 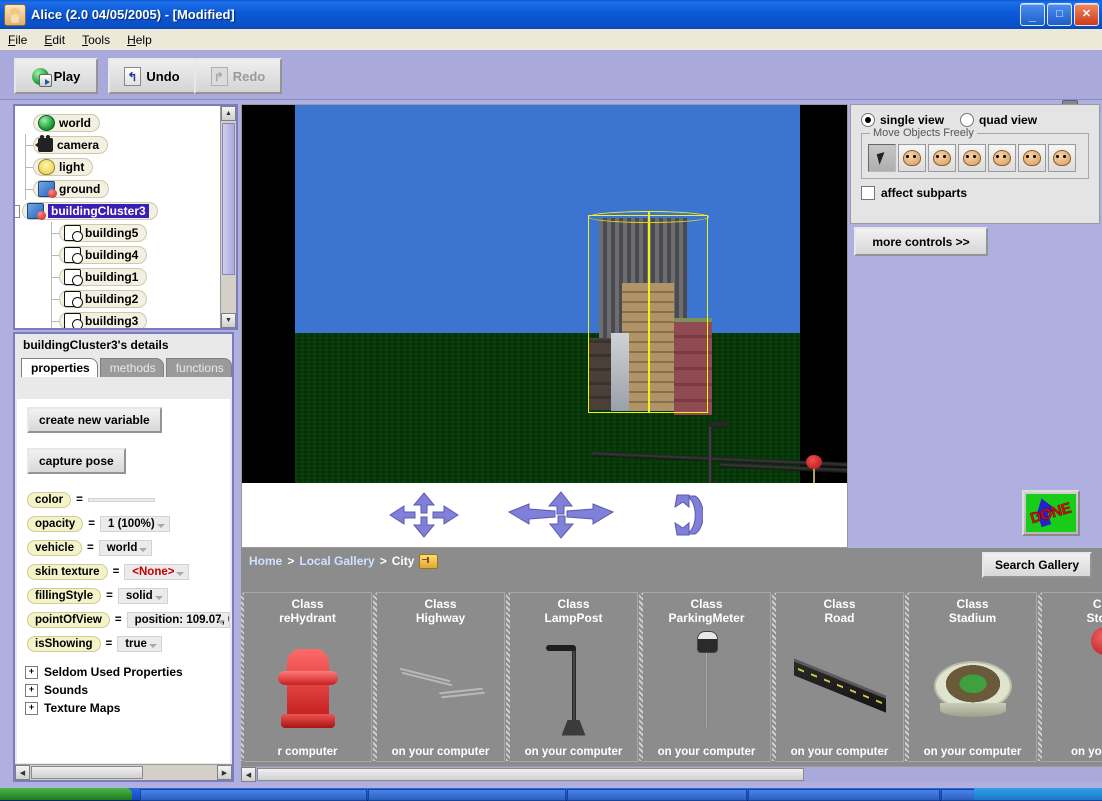 What do you see at coordinates (199, 367) in the screenshot?
I see `tab-functions: functions` at bounding box center [199, 367].